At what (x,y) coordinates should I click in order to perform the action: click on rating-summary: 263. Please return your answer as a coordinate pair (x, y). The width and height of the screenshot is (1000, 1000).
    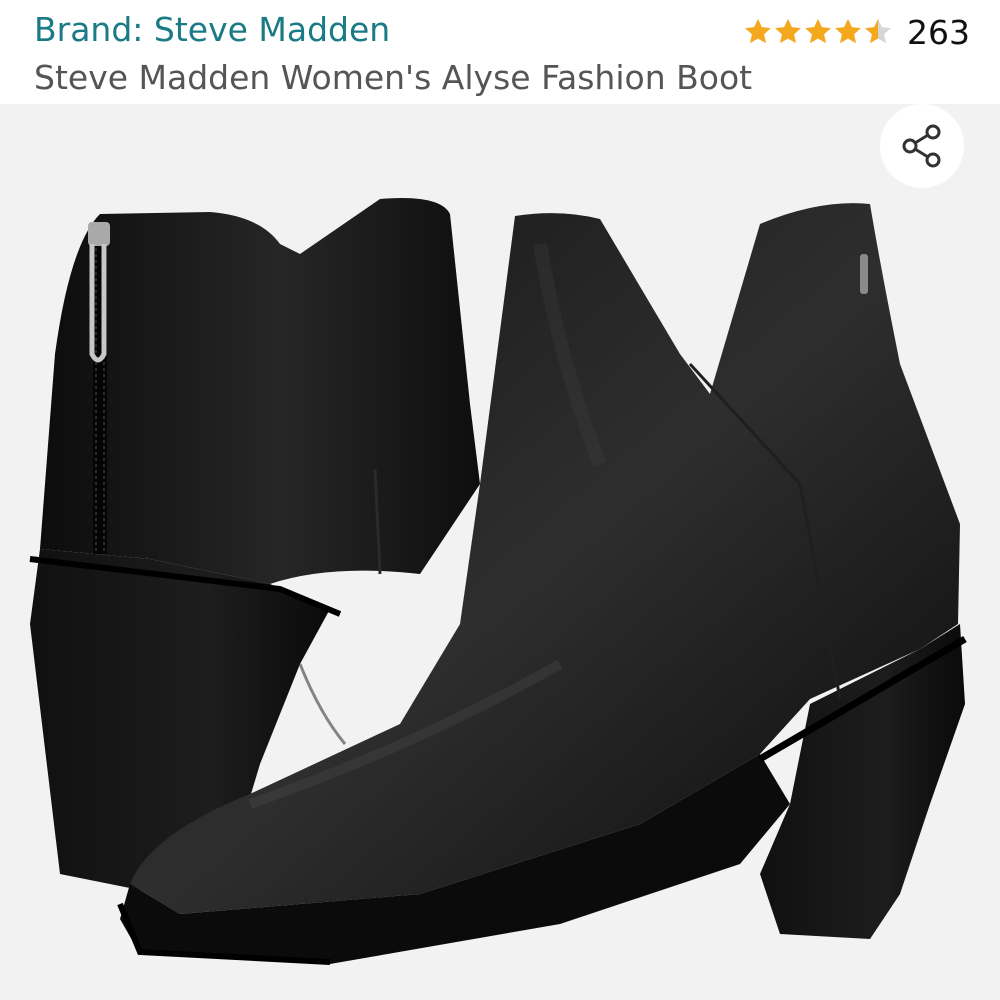
    Looking at the image, I should click on (856, 32).